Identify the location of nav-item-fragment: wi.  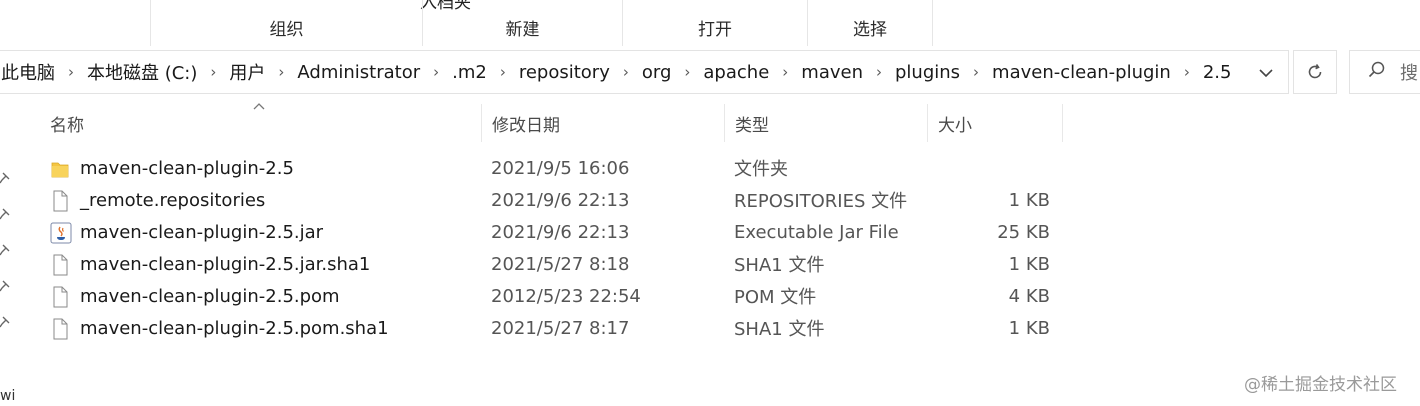
(7, 396).